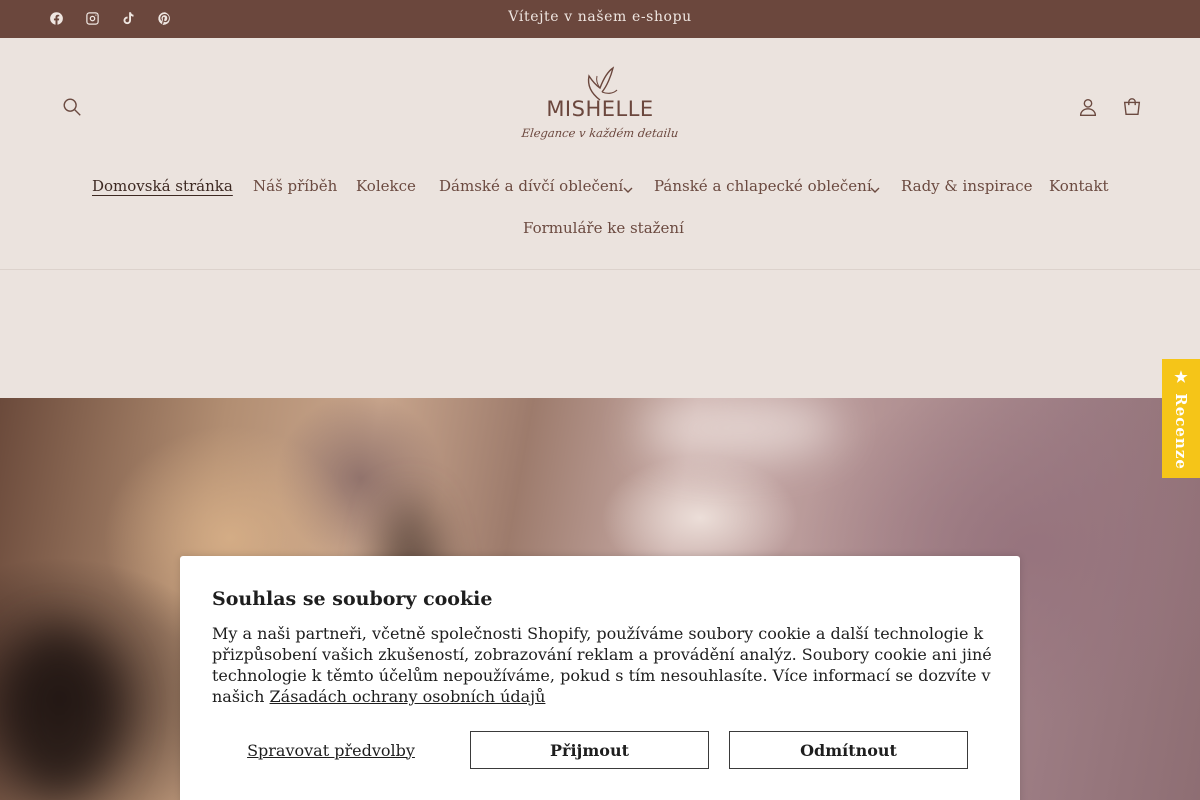 This screenshot has height=800, width=1200. Describe the element at coordinates (1132, 107) in the screenshot. I see `cart-icon` at that location.